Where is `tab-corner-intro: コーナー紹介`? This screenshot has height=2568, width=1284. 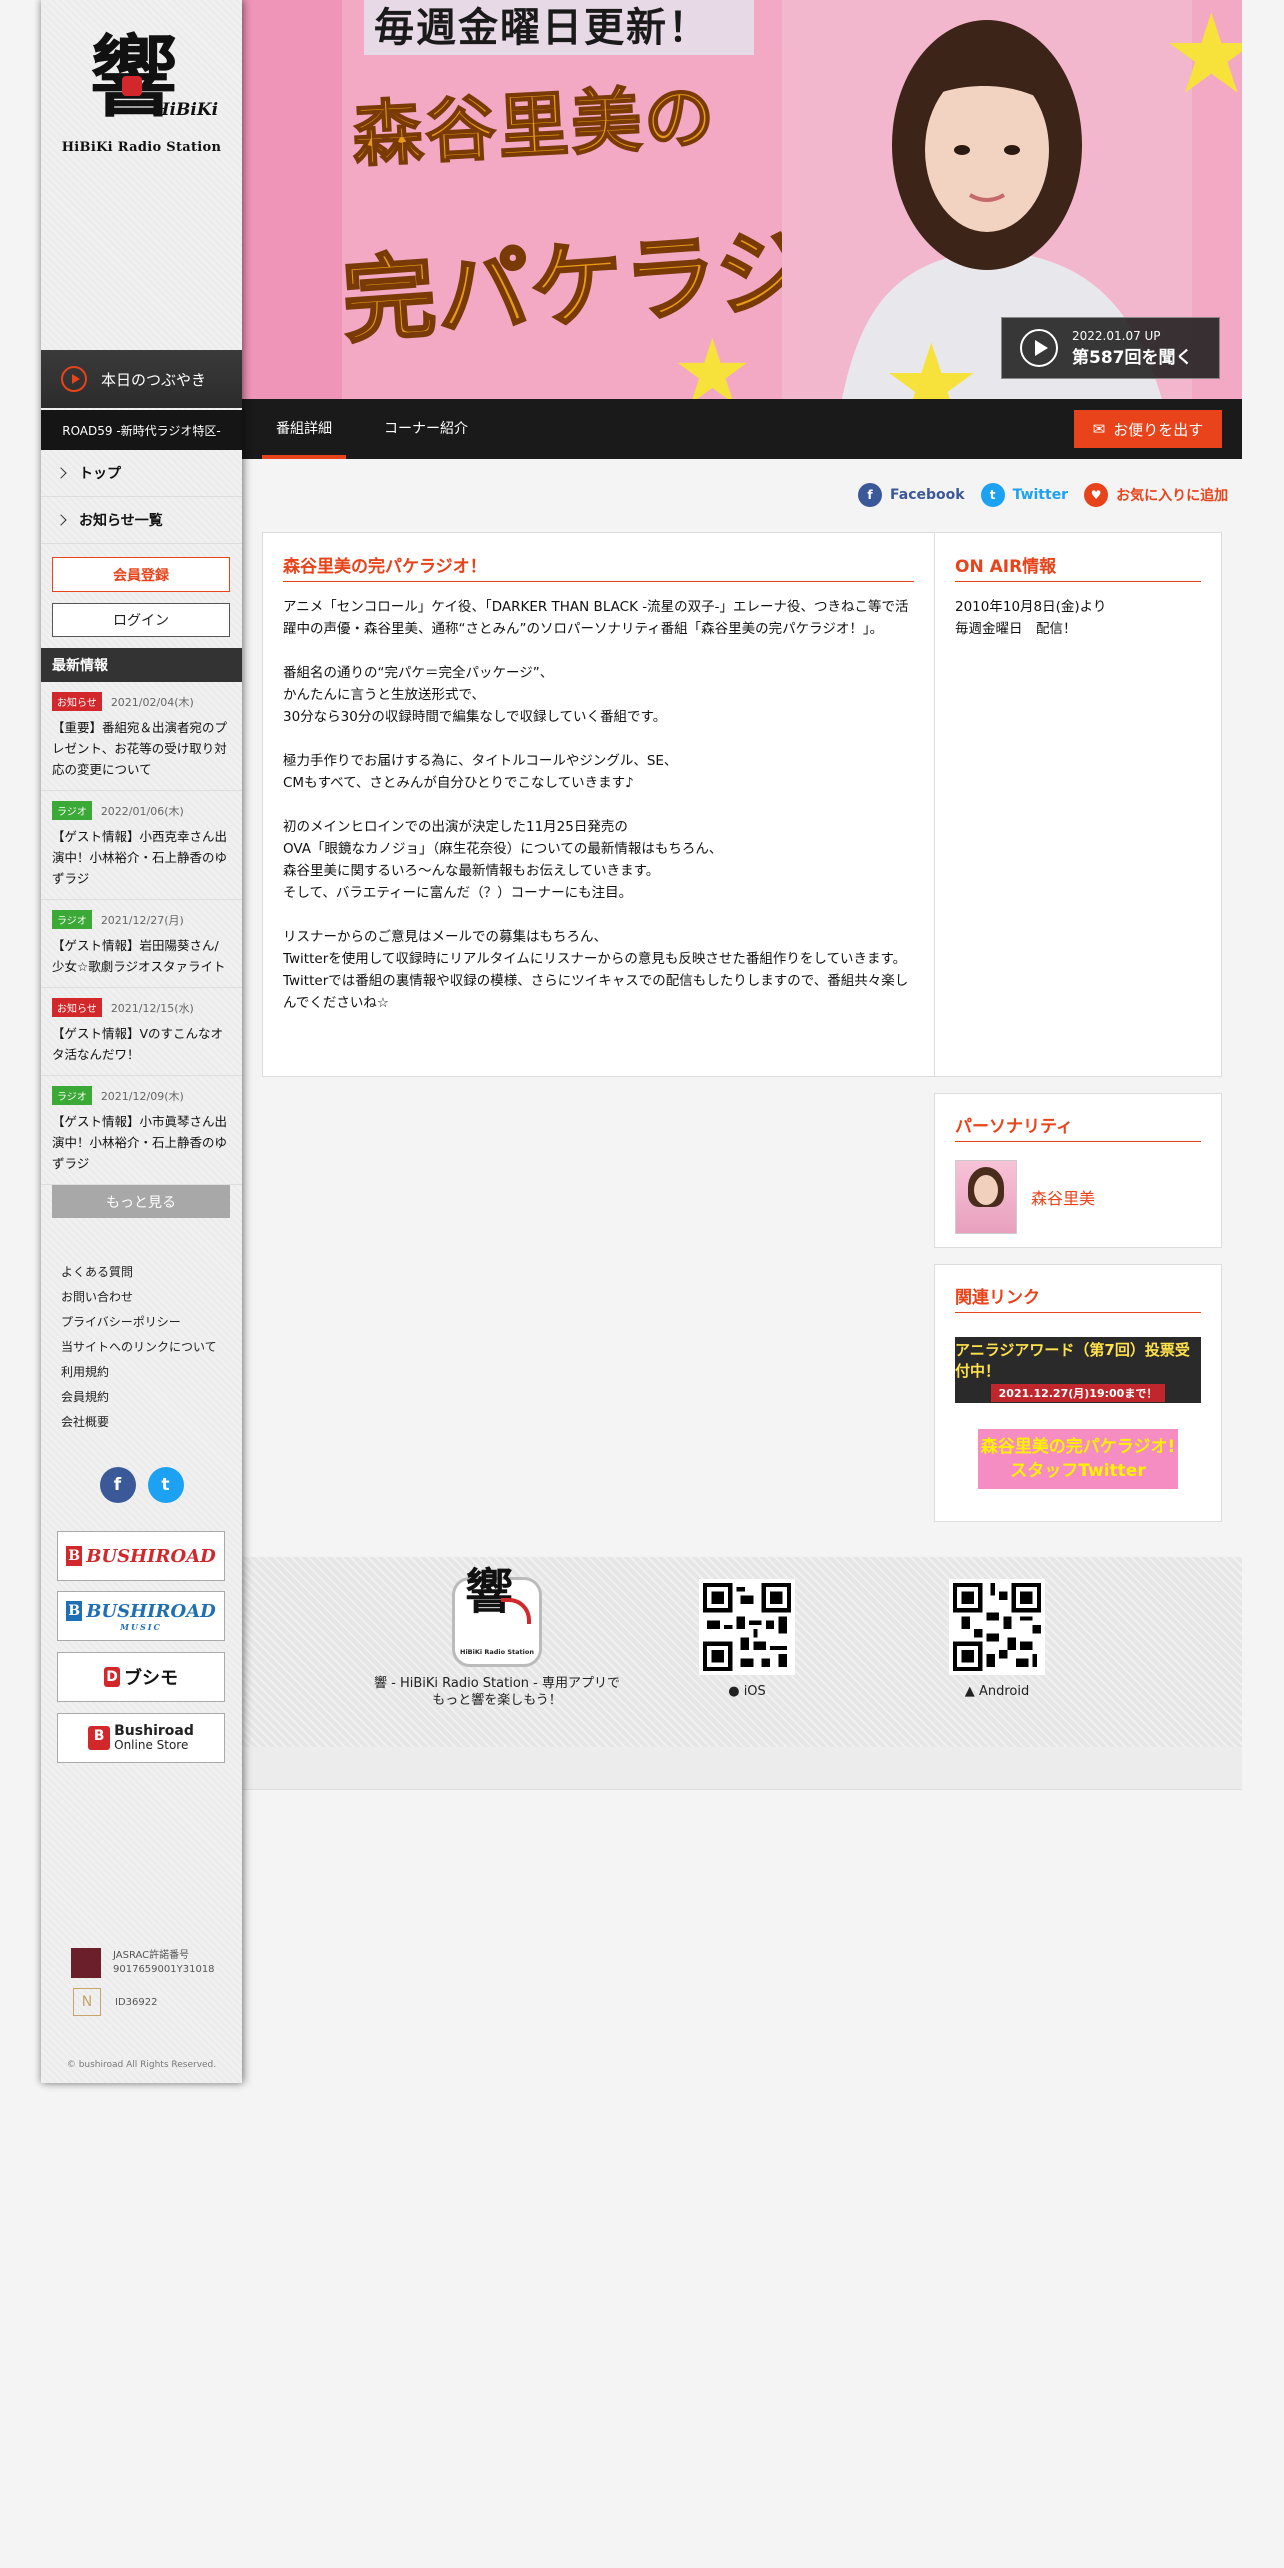 tab-corner-intro: コーナー紹介 is located at coordinates (426, 429).